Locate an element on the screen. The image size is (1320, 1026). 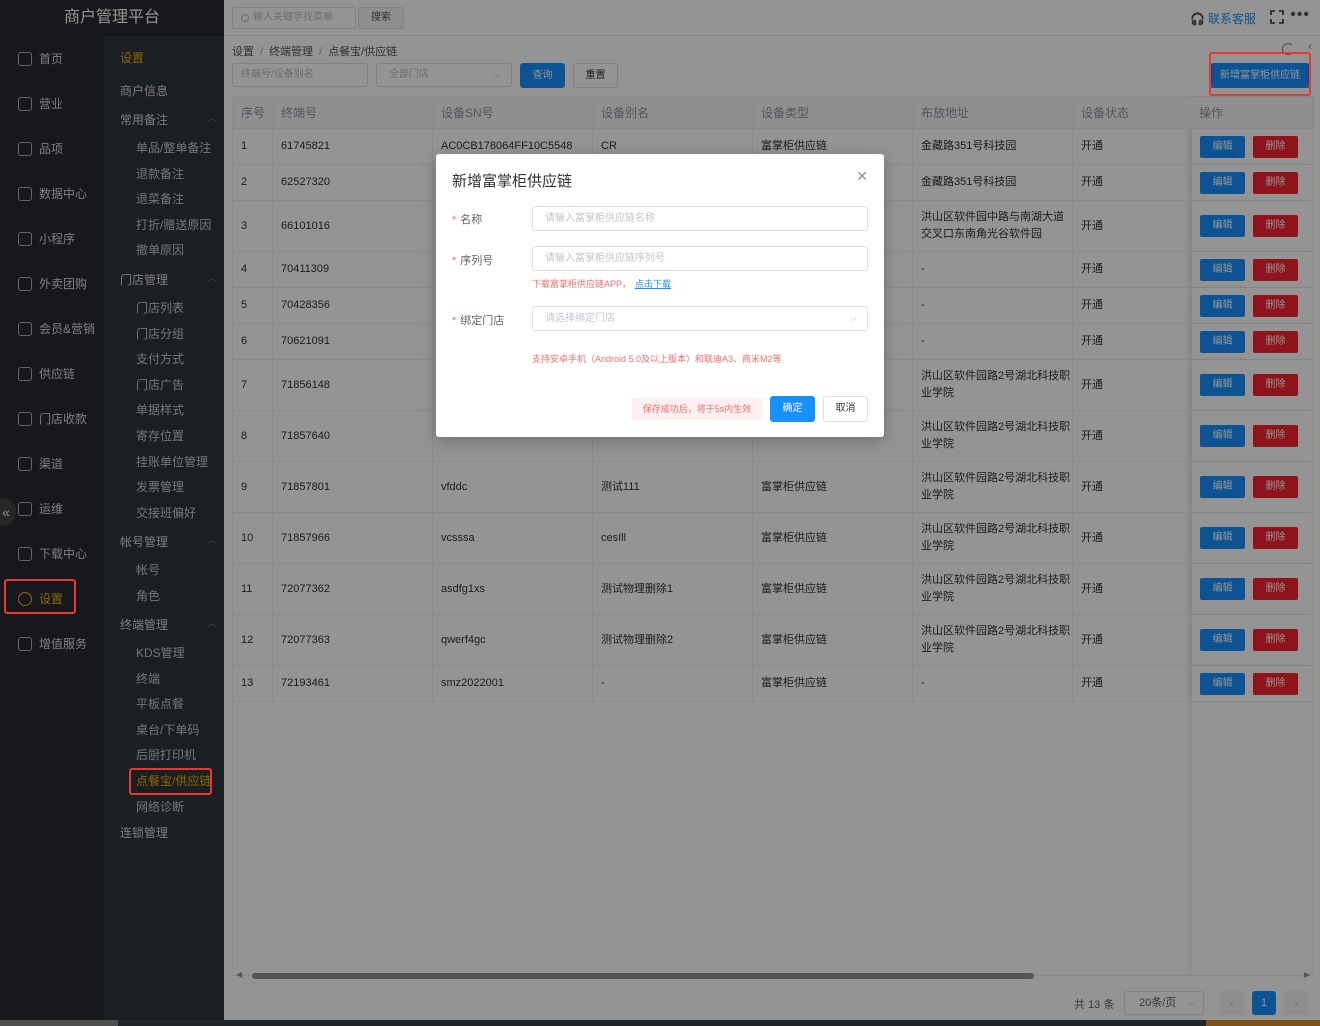
store-select: 请选择绑定门店 ⌵ is located at coordinates (700, 318).